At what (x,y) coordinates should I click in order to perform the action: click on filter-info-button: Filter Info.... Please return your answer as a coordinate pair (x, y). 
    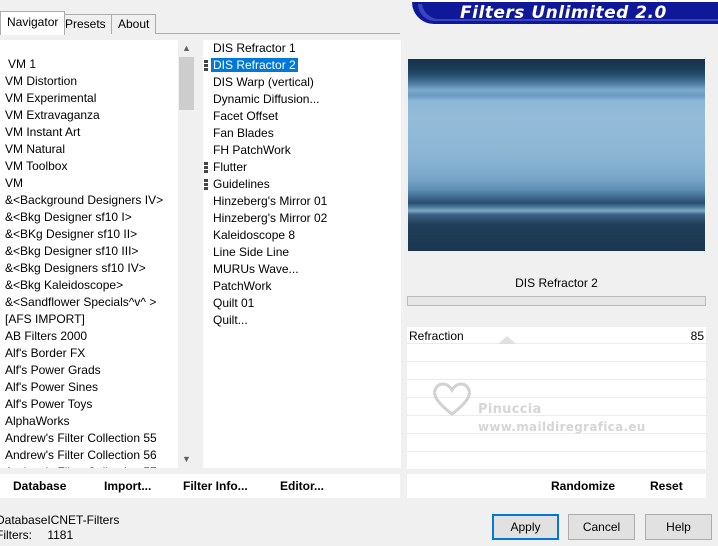
    Looking at the image, I should click on (215, 486).